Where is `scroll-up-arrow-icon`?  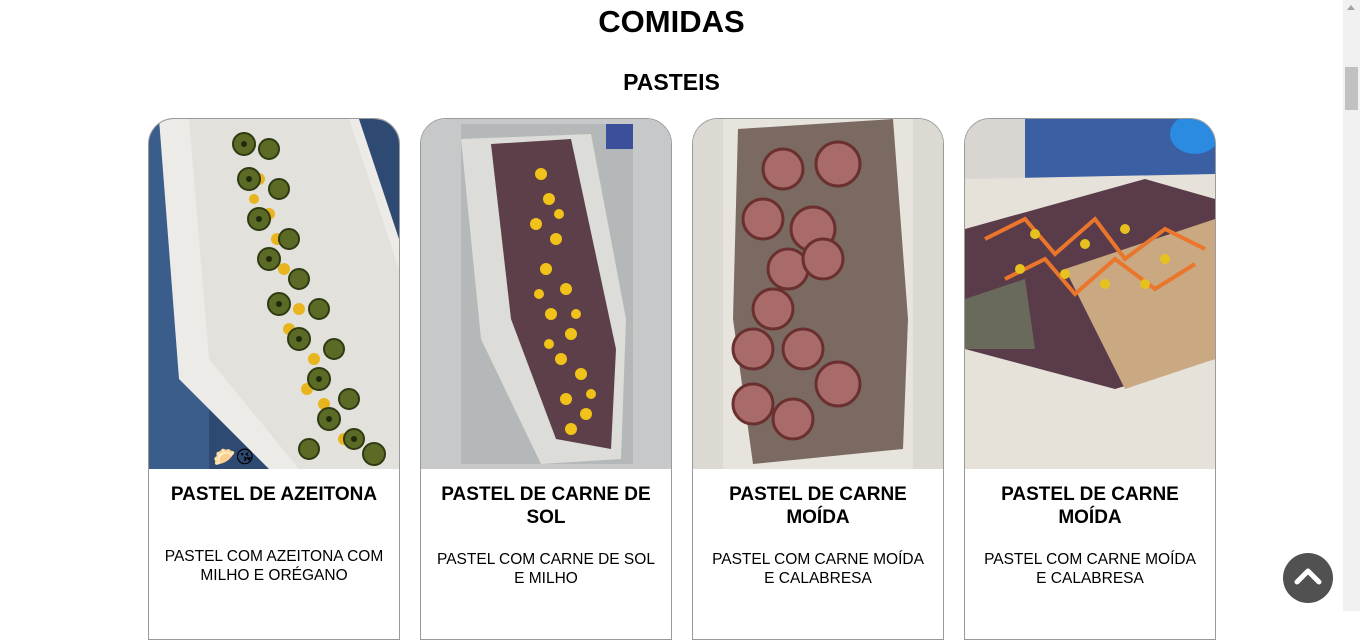 scroll-up-arrow-icon is located at coordinates (1351, 7).